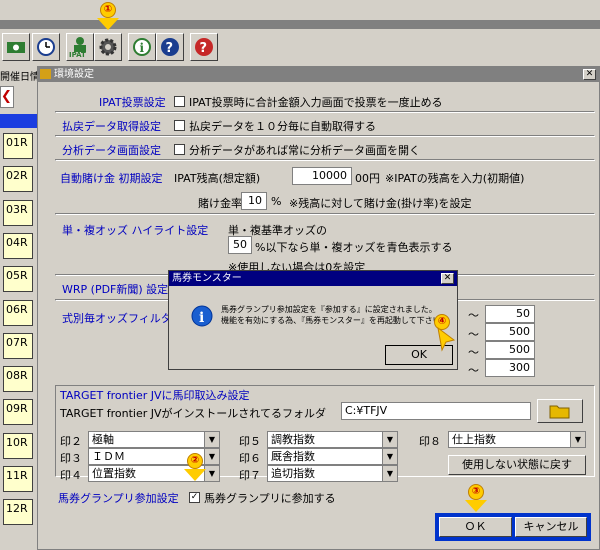  I want to click on mark-5-select: 調教指数 ▼, so click(332, 439).